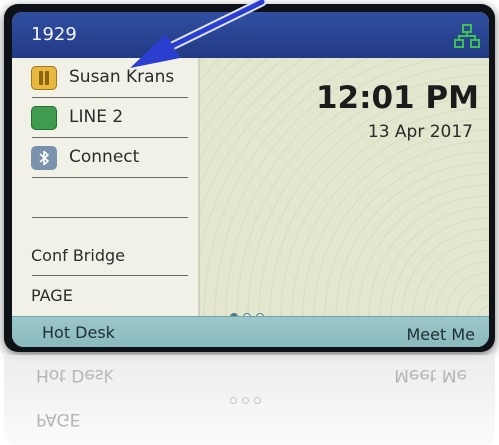 The image size is (499, 445). I want to click on bluetooth-icon, so click(44, 158).